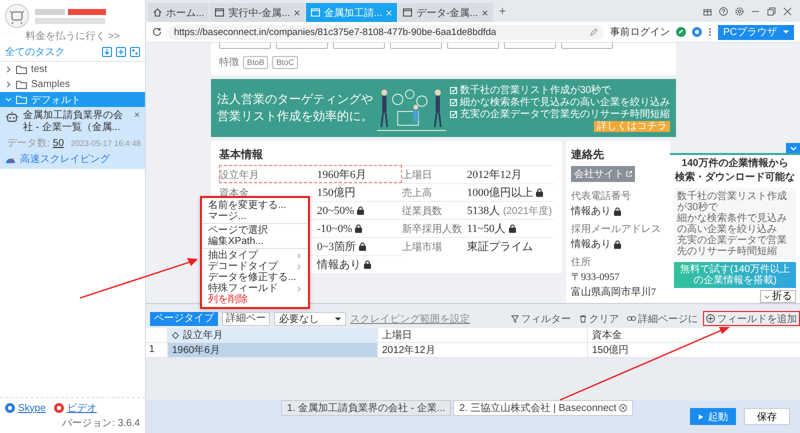  What do you see at coordinates (662, 318) in the screenshot?
I see `toolbar-button: 詳細ページに` at bounding box center [662, 318].